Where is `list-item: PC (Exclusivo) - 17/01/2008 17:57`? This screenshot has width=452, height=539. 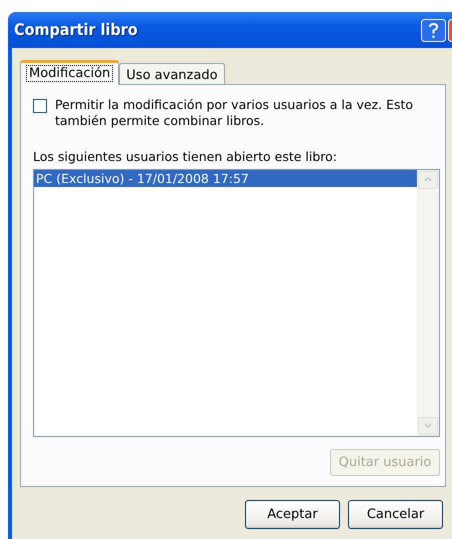 list-item: PC (Exclusivo) - 17/01/2008 17:57 is located at coordinates (225, 178).